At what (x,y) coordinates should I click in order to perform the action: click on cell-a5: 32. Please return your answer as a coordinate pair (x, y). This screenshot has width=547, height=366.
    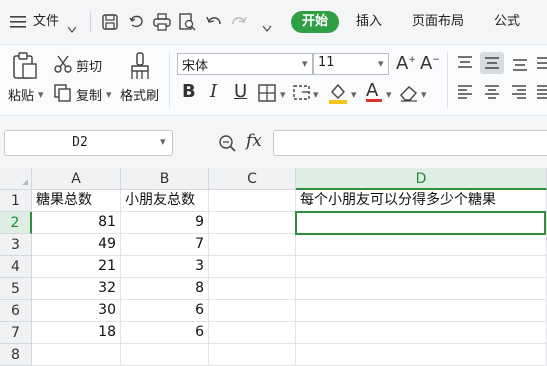
    Looking at the image, I should click on (76, 289).